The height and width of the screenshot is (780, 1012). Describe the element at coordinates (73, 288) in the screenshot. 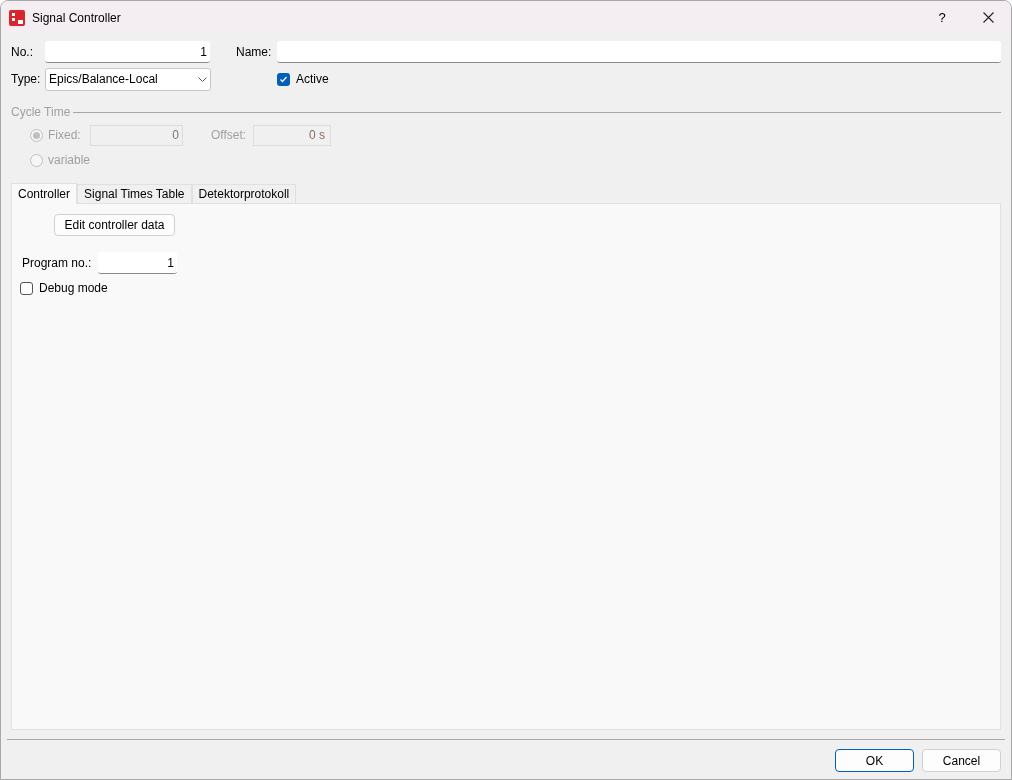

I see `checkbox-label: Debug mode` at that location.